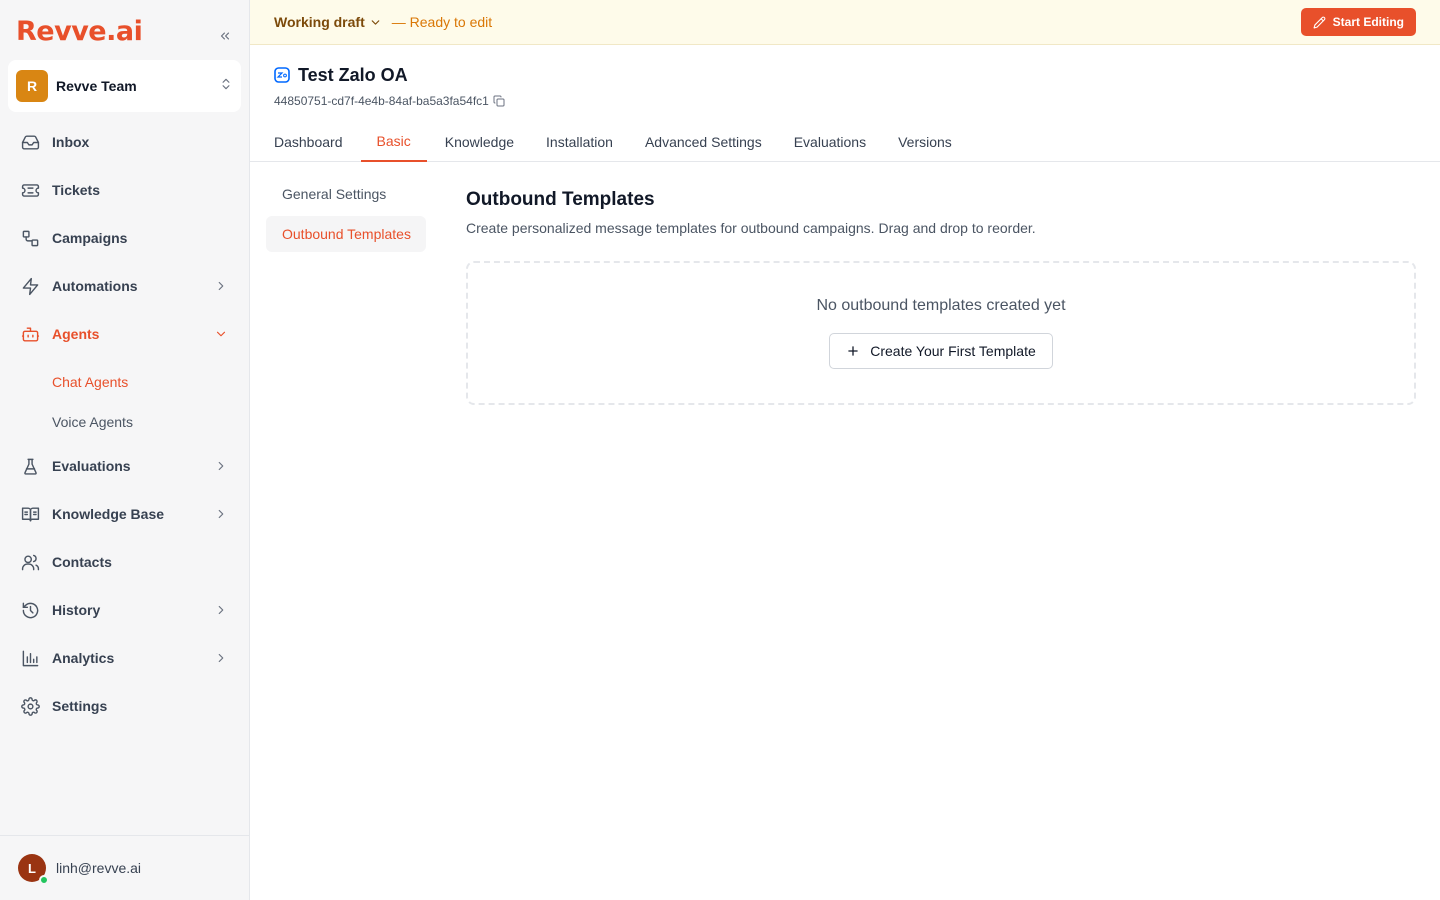  I want to click on sidebar-item-label: Tickets, so click(76, 190).